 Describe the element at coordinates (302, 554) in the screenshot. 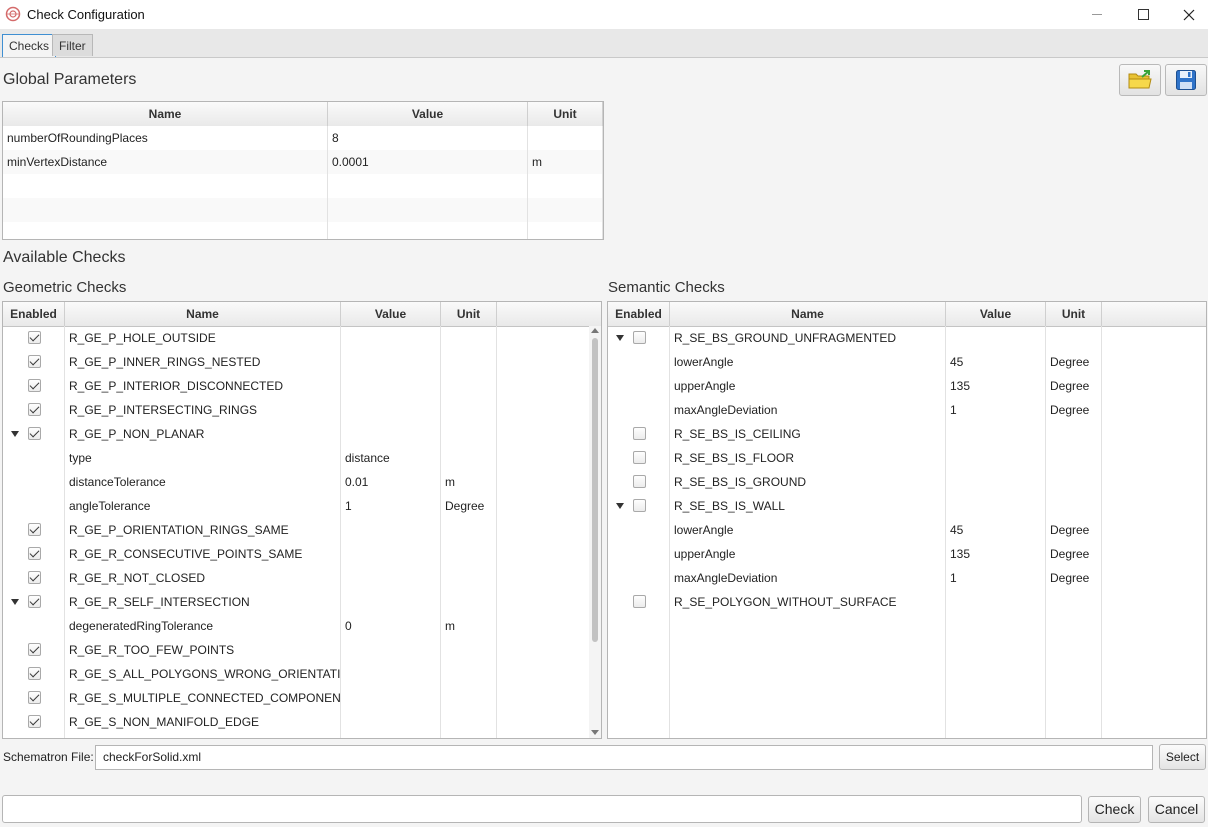

I see `check-row: R_GE_R_CONSECUTIVE_POINTS_SAME` at that location.